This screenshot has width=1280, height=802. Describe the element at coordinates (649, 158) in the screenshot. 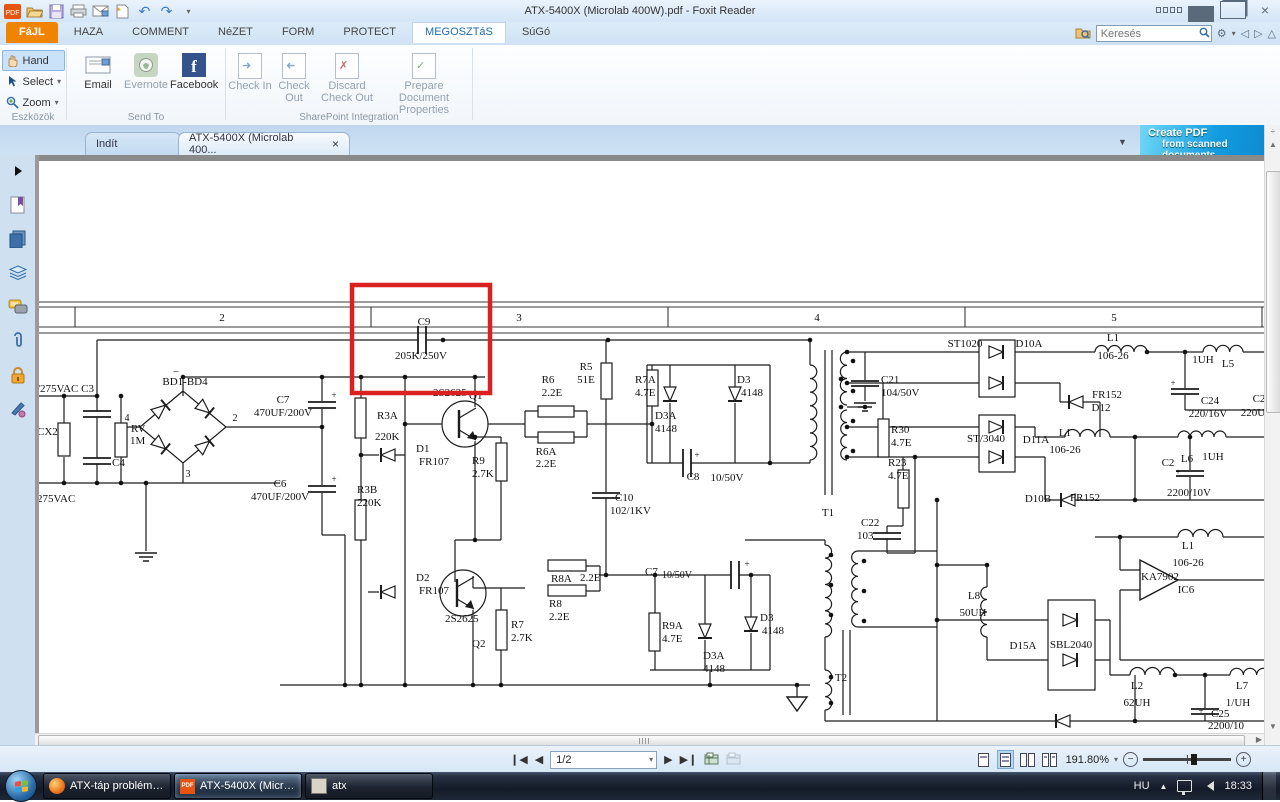

I see `page-top-edge` at that location.